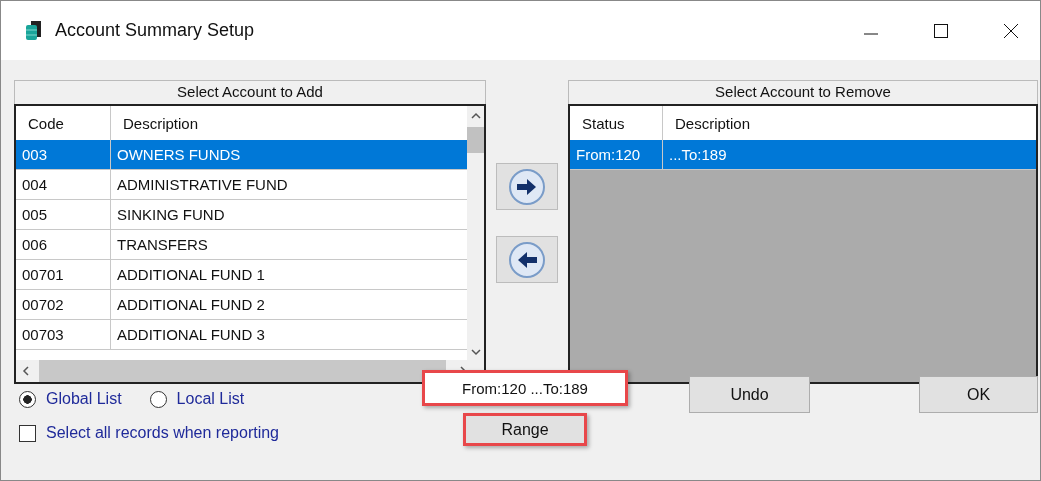 The height and width of the screenshot is (481, 1041). I want to click on vertical-scrollbar, so click(475, 233).